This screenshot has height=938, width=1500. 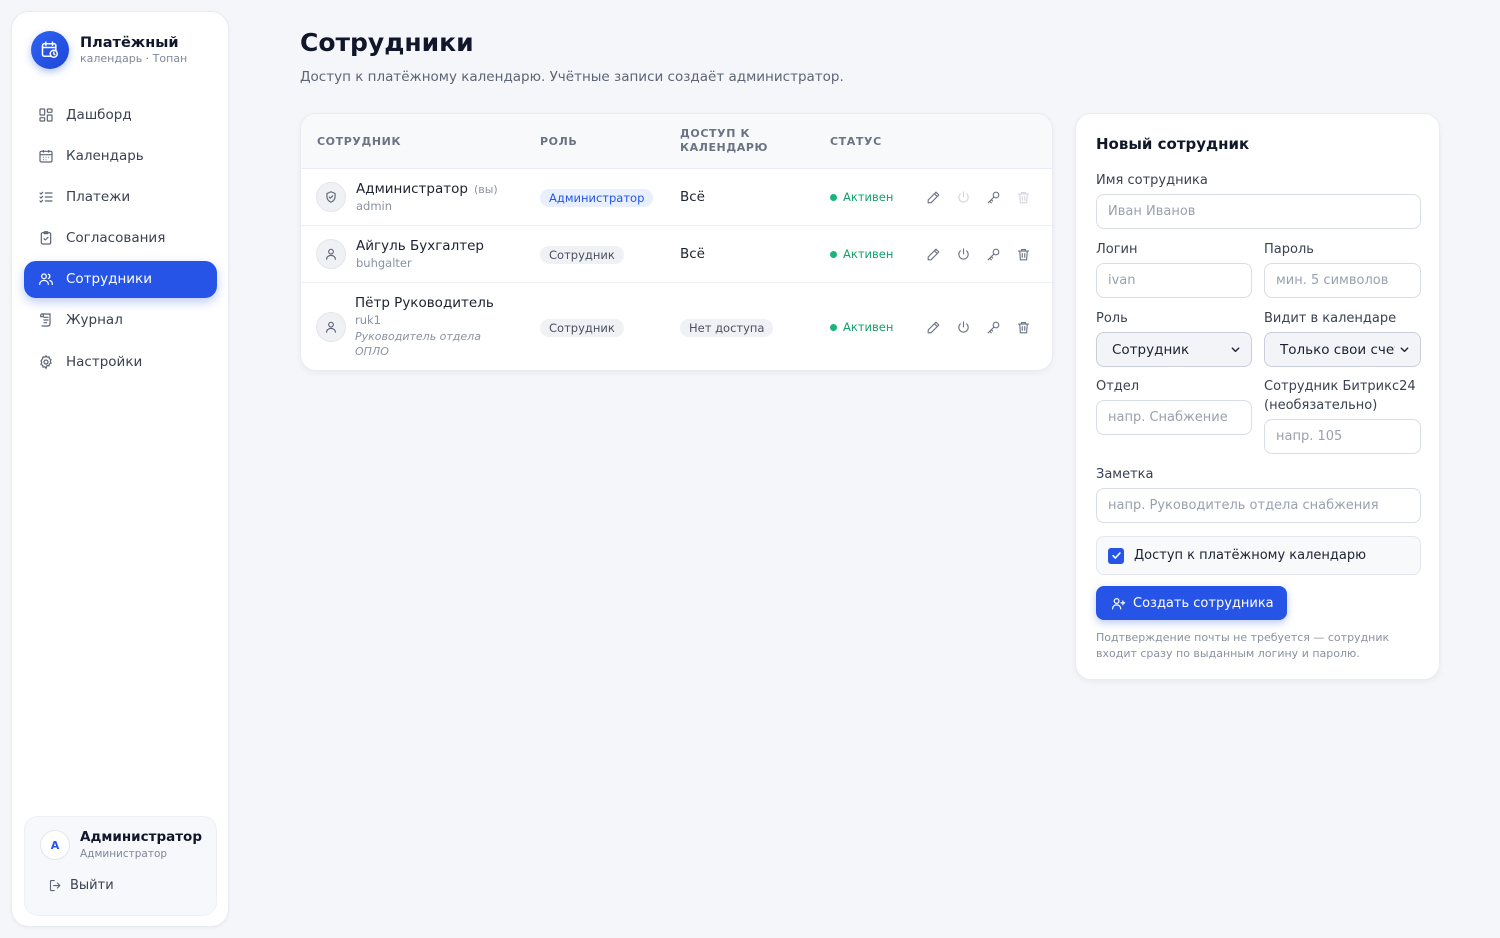 What do you see at coordinates (856, 141) in the screenshot?
I see `column-header-status: Статус` at bounding box center [856, 141].